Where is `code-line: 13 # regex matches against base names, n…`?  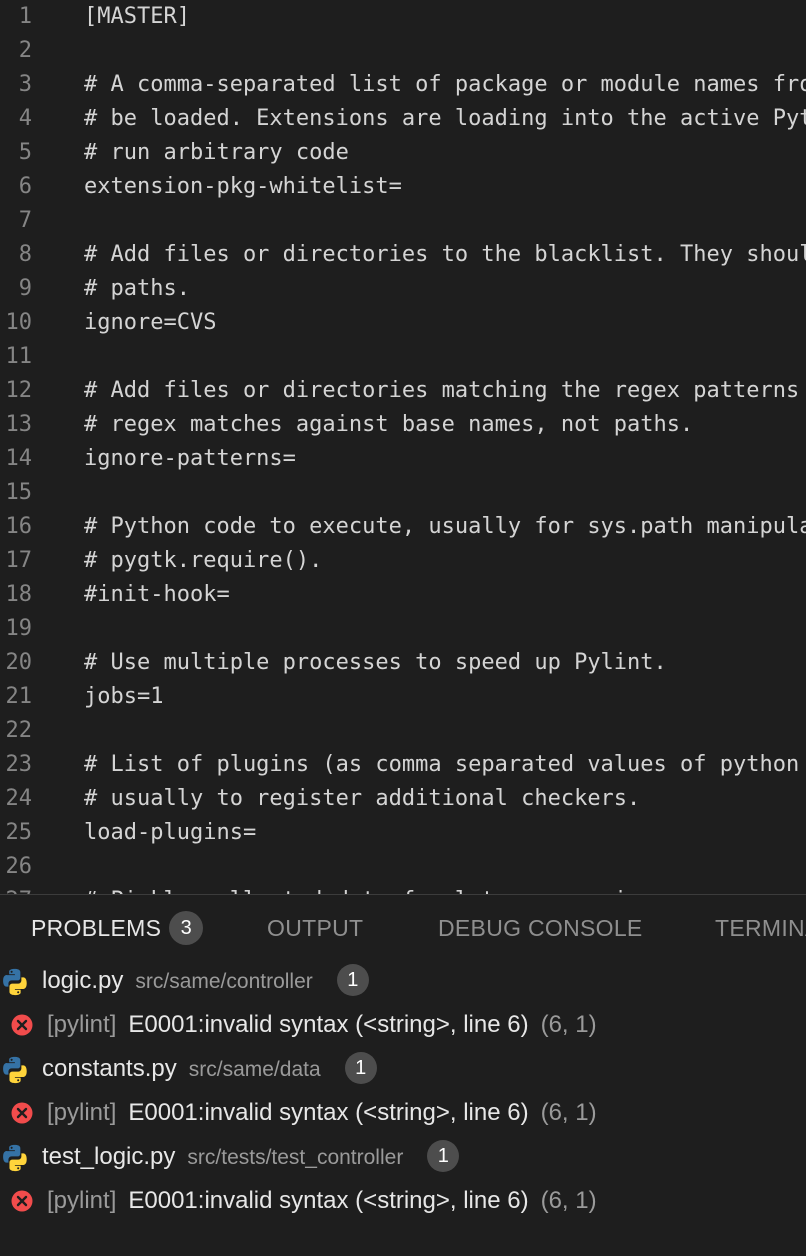
code-line: 13 # regex matches against base names, n… is located at coordinates (403, 425).